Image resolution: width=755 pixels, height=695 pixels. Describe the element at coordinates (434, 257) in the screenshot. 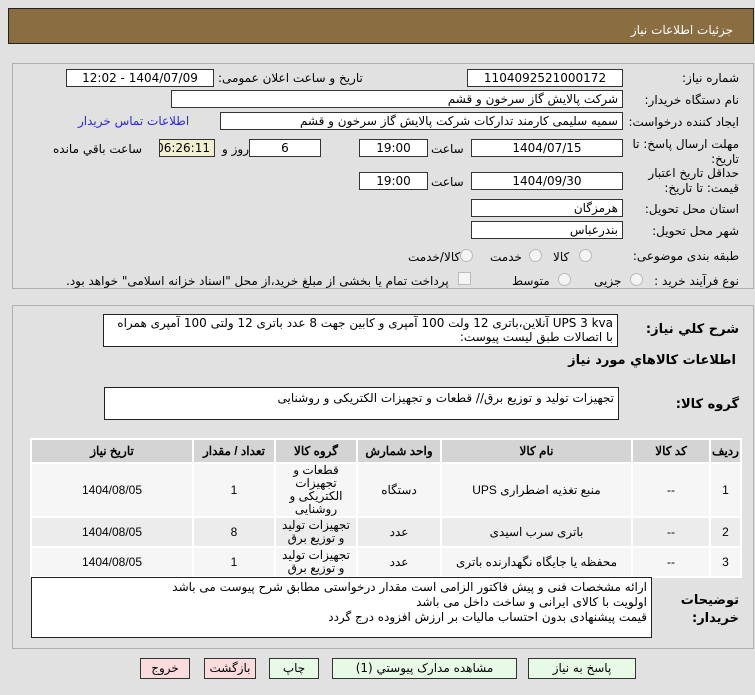

I see `category-both-label: کالا/خدمت` at that location.